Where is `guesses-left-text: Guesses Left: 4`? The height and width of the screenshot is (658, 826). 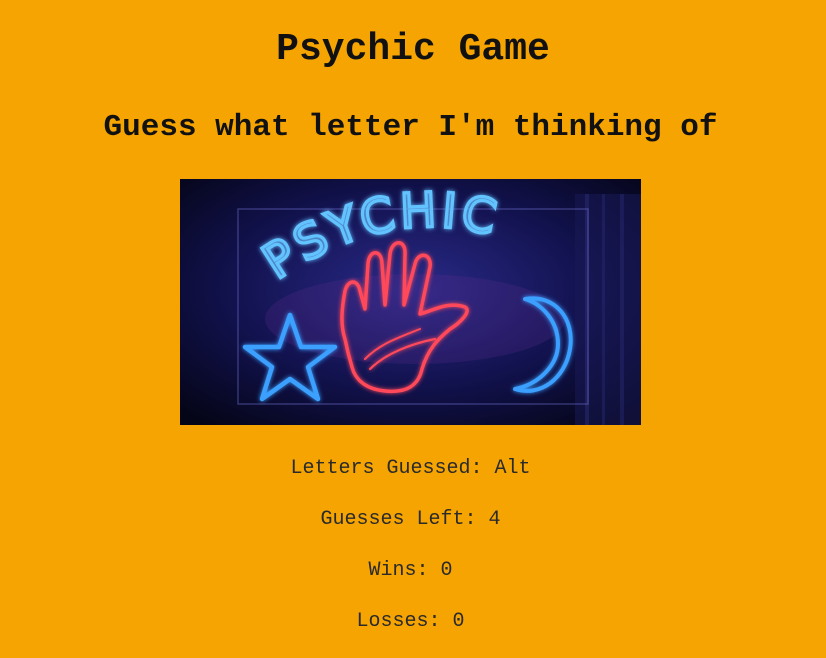
guesses-left-text: Guesses Left: 4 is located at coordinates (410, 519).